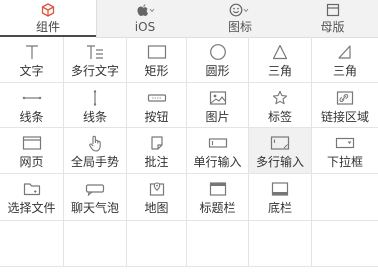  I want to click on component-global-gesture: 全局手势, so click(95, 151).